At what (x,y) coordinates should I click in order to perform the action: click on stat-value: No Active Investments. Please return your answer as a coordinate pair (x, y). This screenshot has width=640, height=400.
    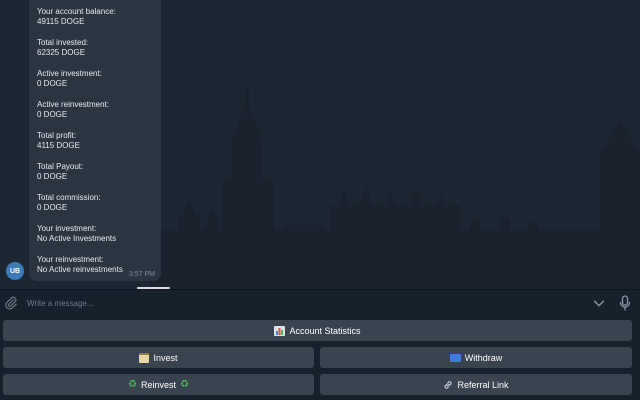
    Looking at the image, I should click on (77, 238).